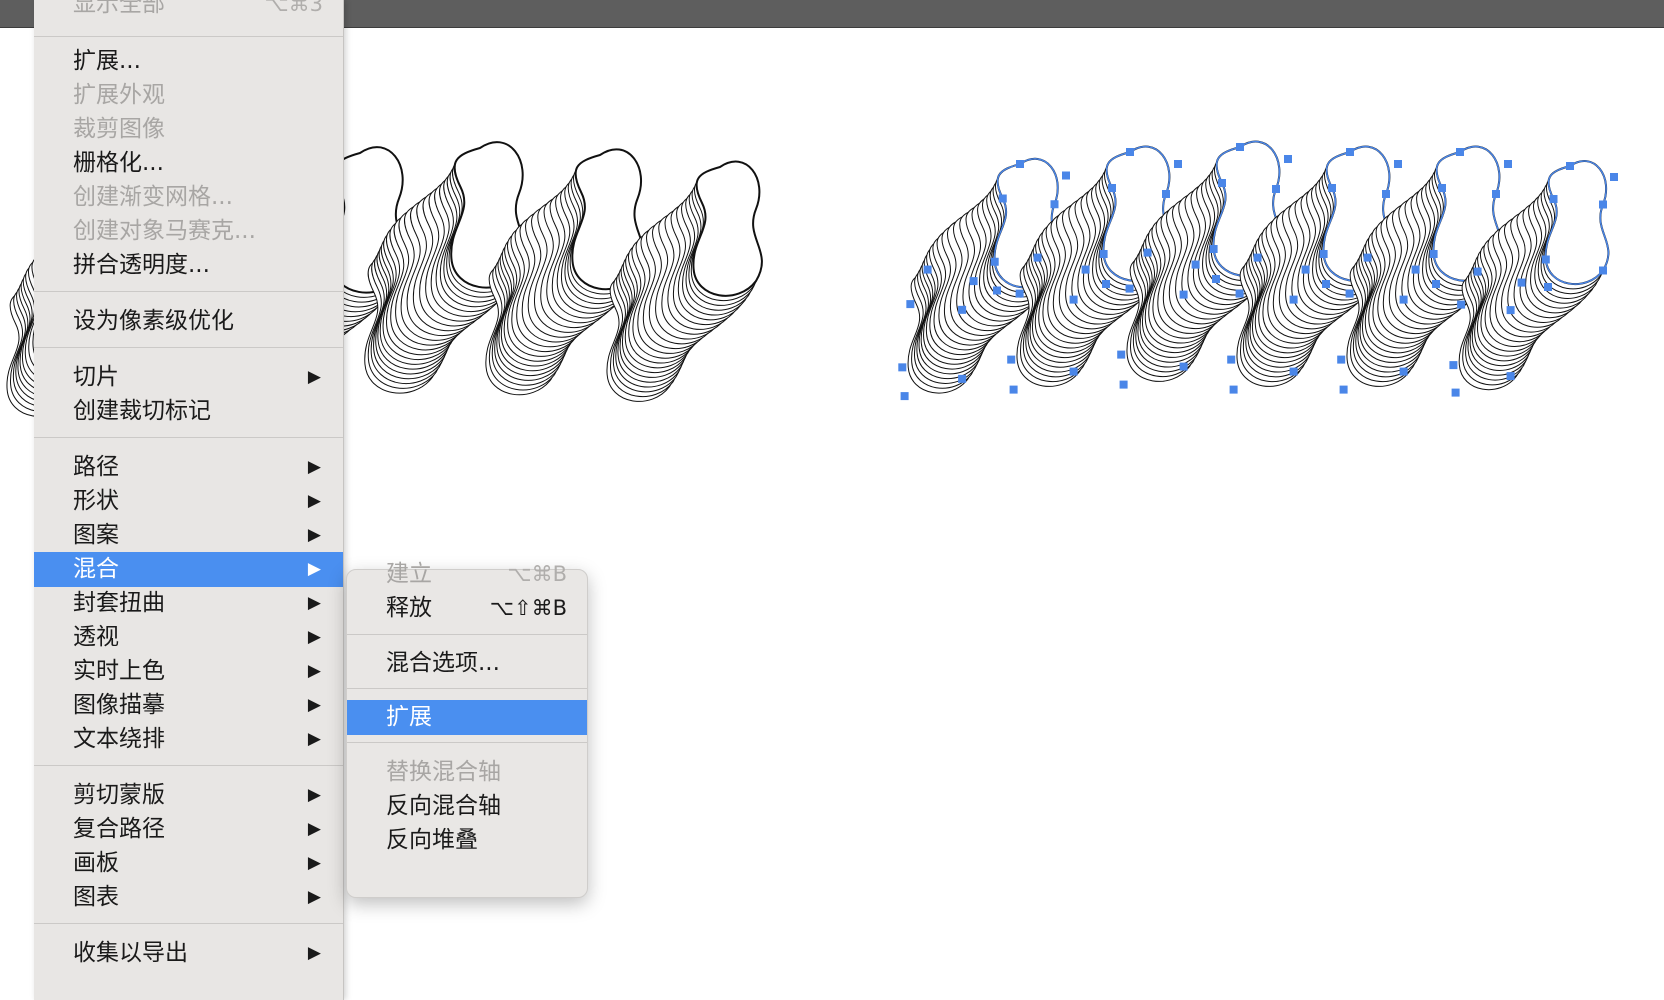  I want to click on object-item-16: 实时上色 ▶, so click(188, 671).